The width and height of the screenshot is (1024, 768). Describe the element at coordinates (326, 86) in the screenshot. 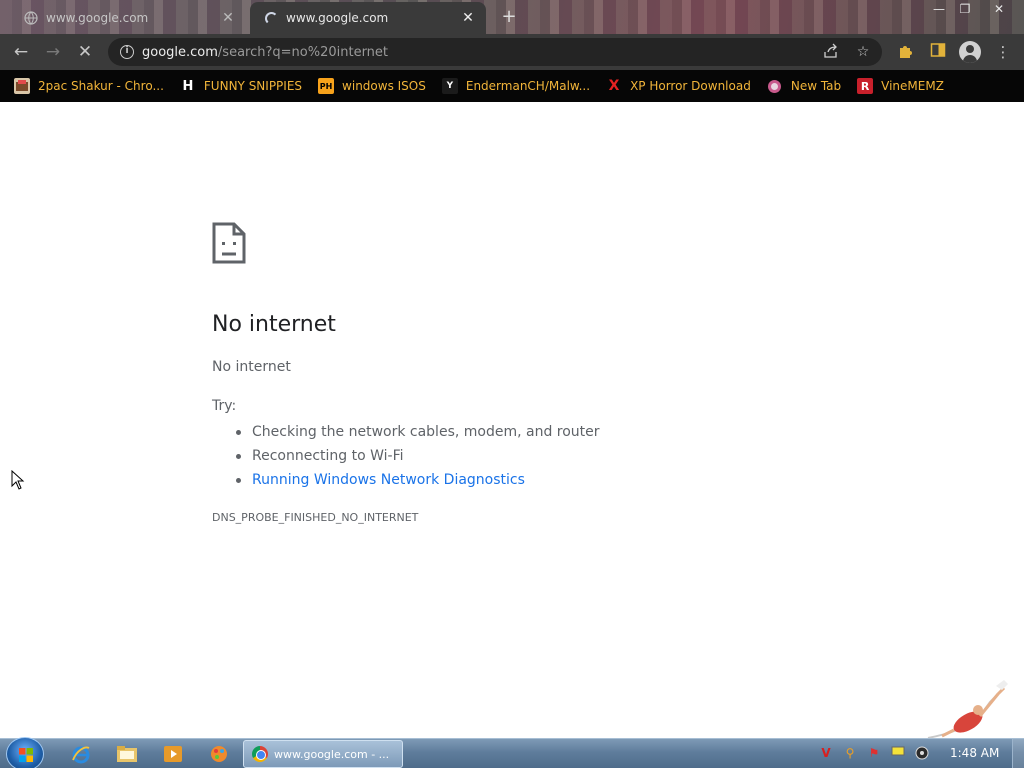

I see `ph-favicon-icon: PH` at that location.